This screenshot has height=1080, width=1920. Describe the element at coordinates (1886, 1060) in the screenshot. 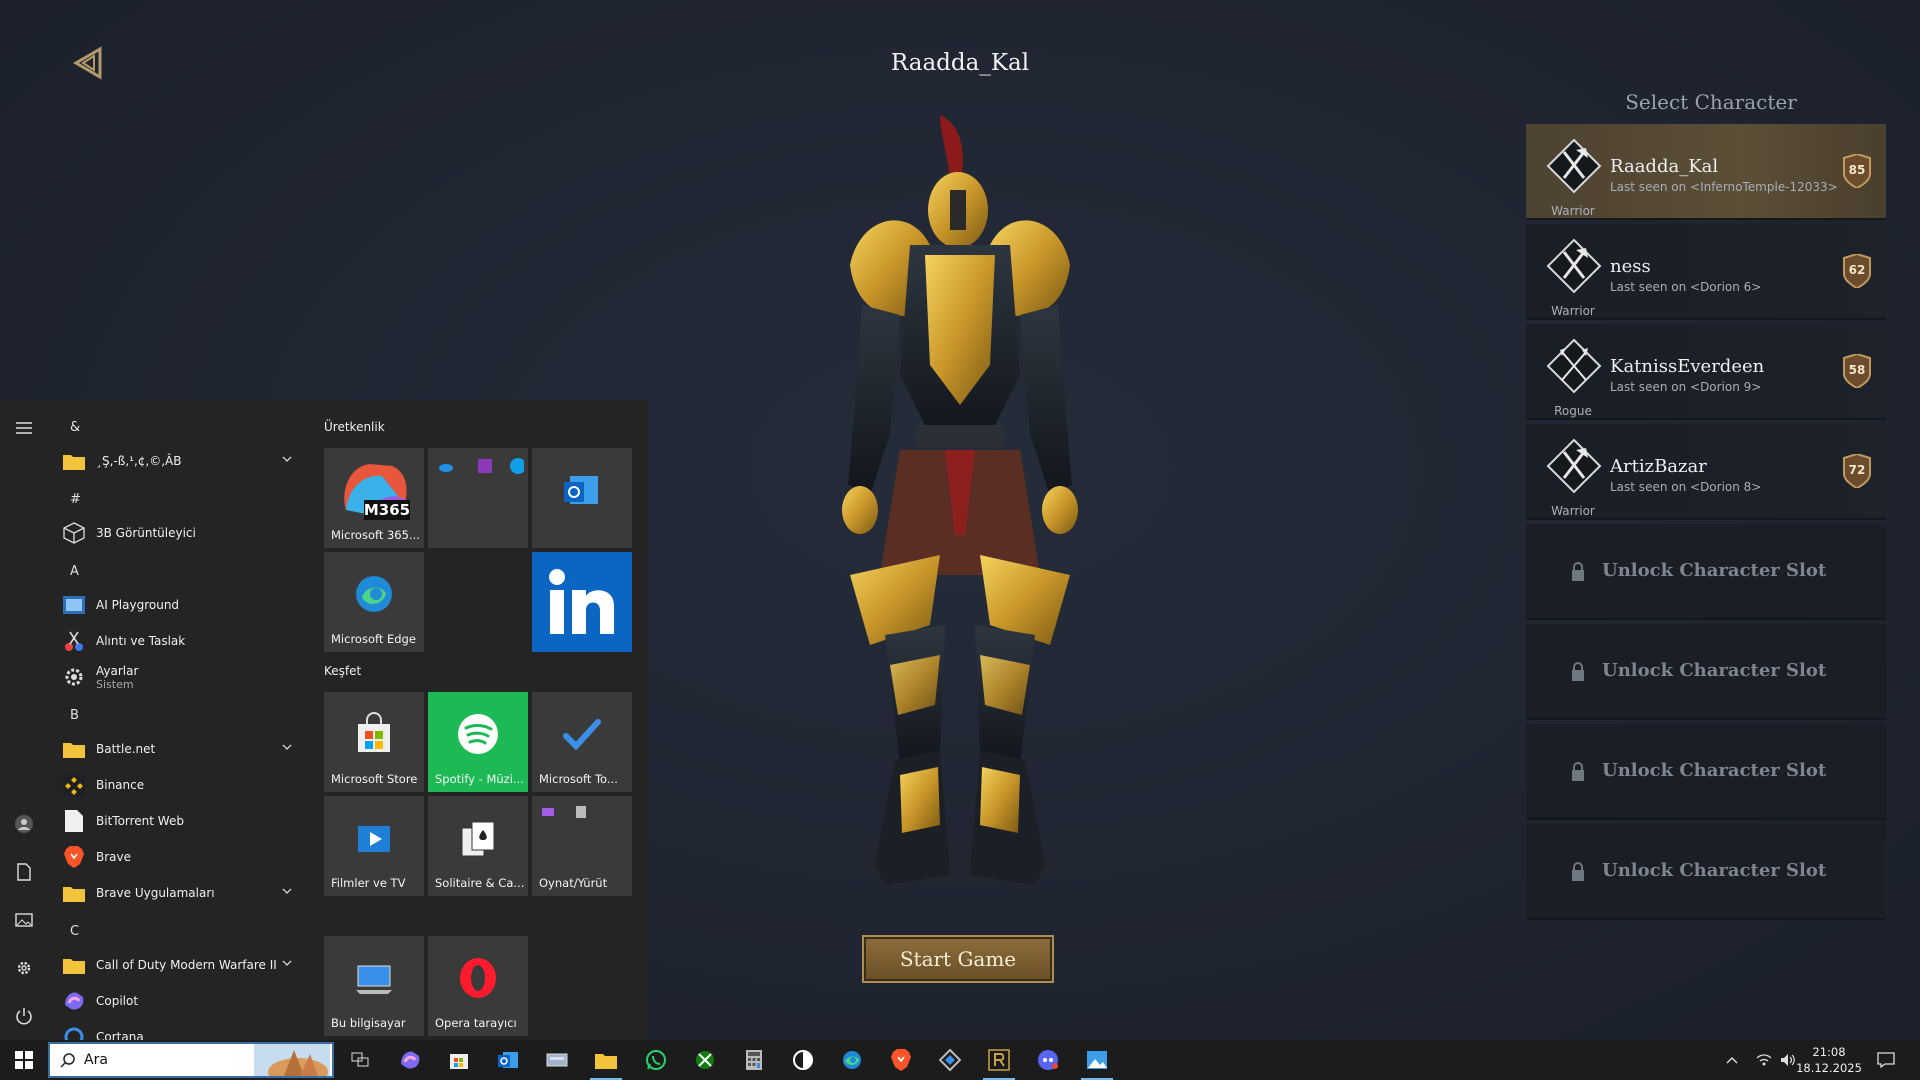

I see `notification-center-icon` at that location.